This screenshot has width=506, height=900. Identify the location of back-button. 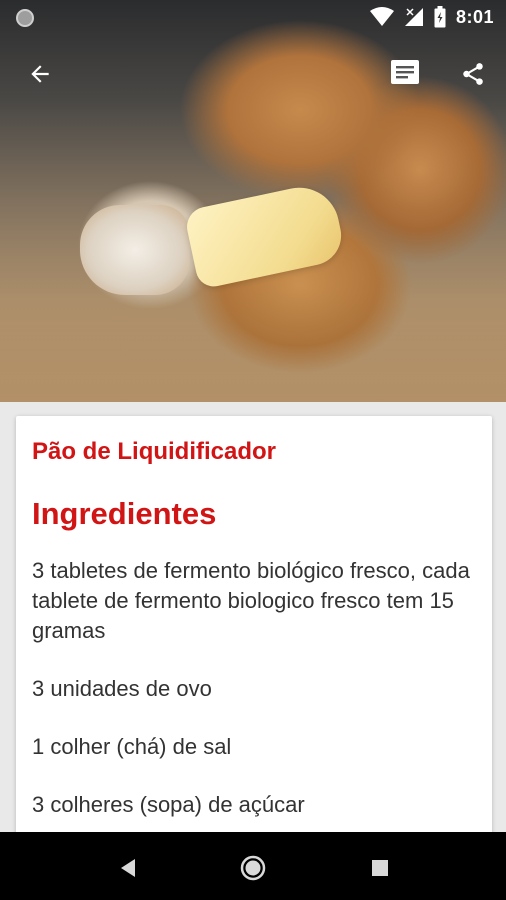
(40, 74).